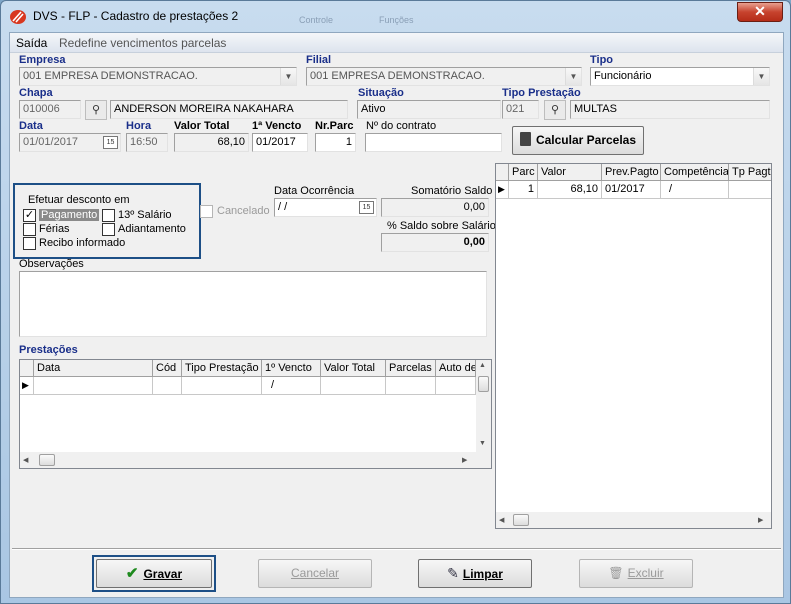  I want to click on adiantamento-checkbox, so click(108, 229).